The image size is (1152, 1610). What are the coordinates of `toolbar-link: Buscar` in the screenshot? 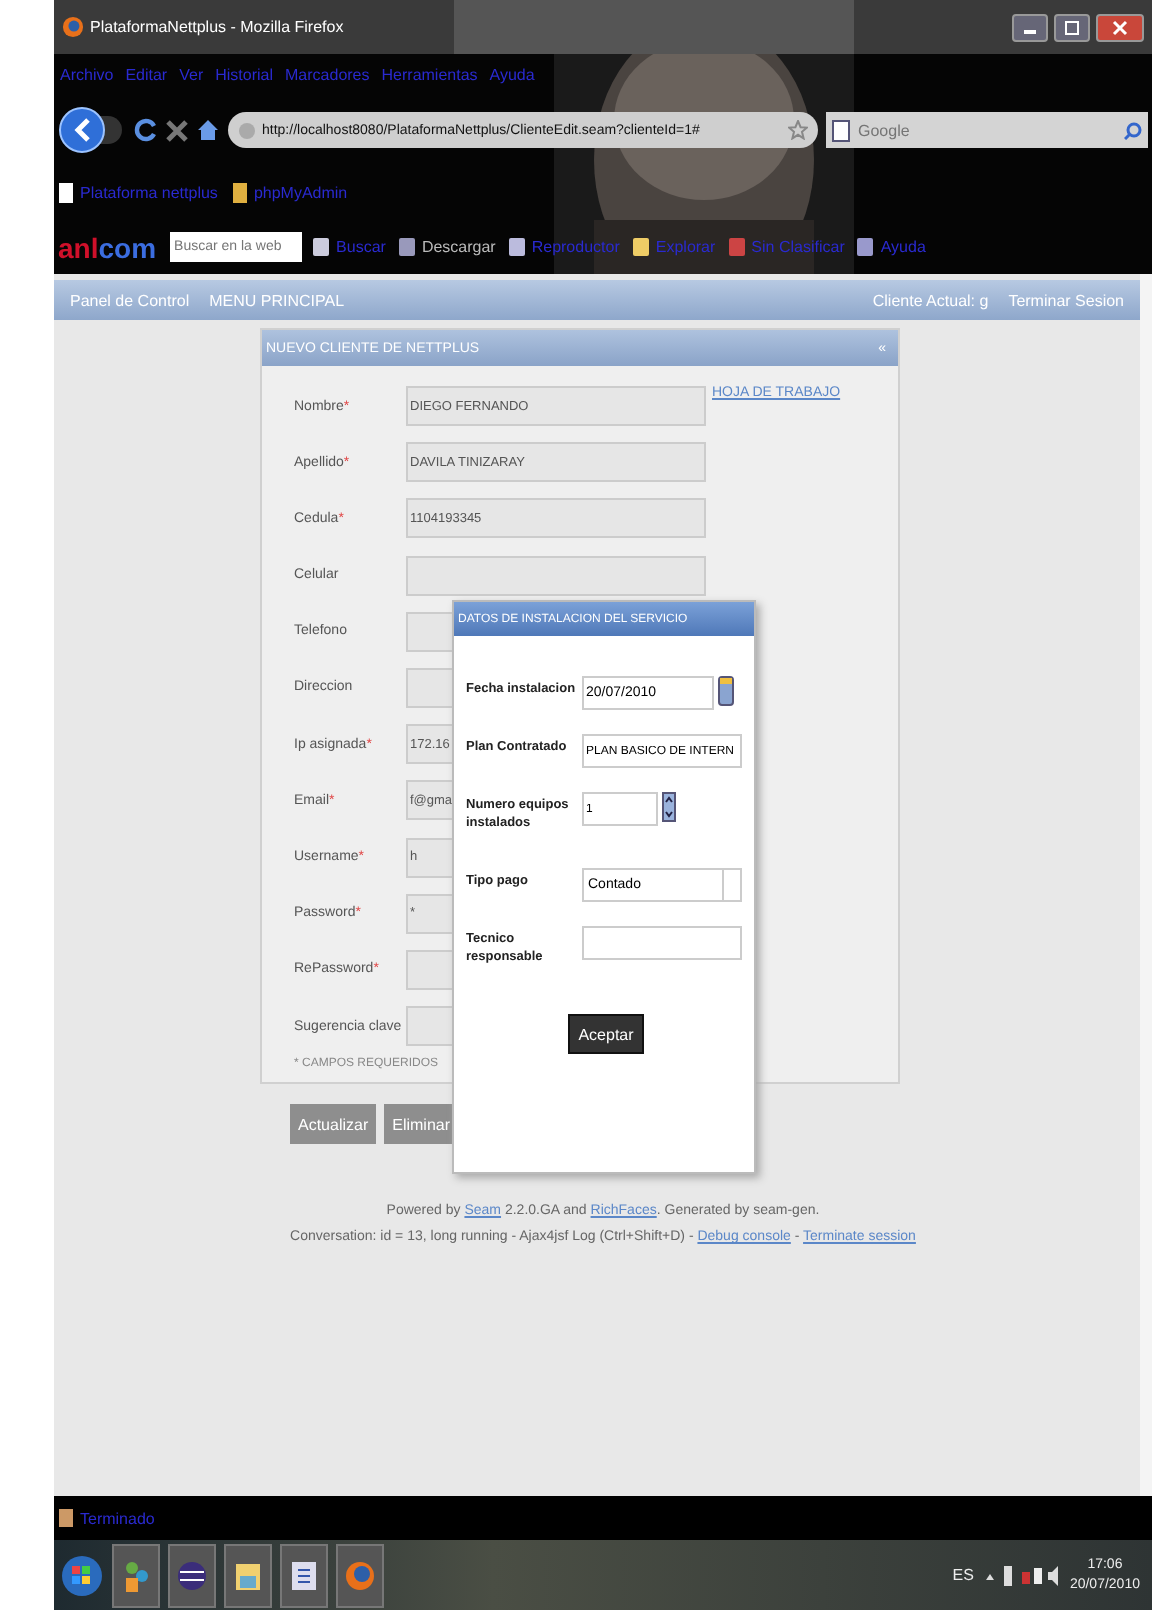 It's located at (361, 247).